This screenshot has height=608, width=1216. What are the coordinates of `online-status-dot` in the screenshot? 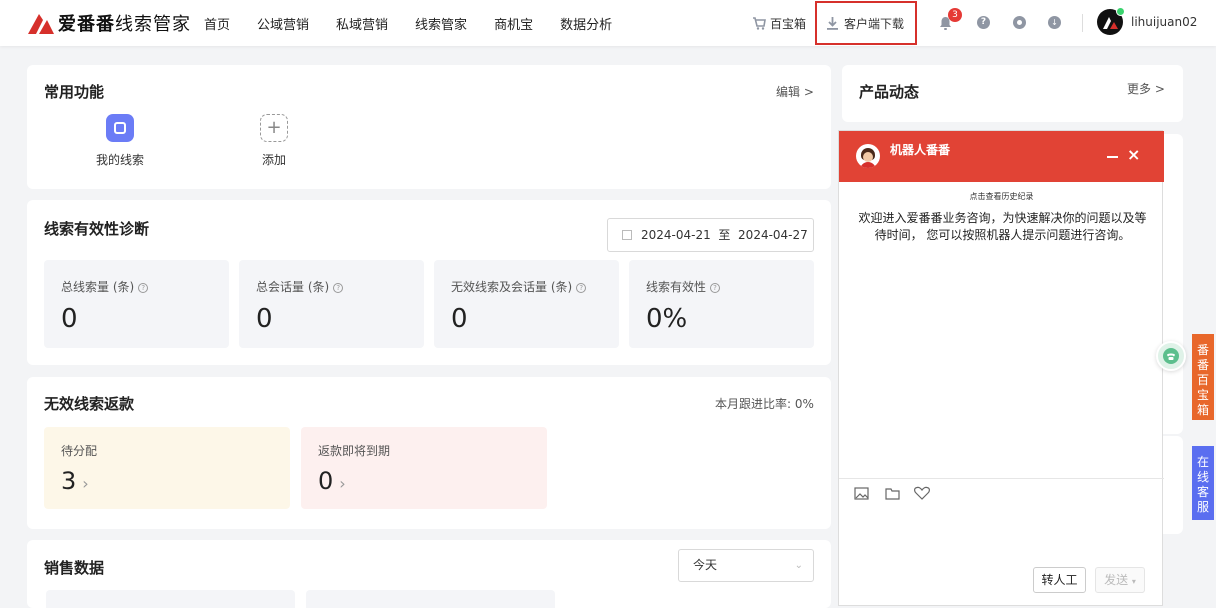 It's located at (1120, 11).